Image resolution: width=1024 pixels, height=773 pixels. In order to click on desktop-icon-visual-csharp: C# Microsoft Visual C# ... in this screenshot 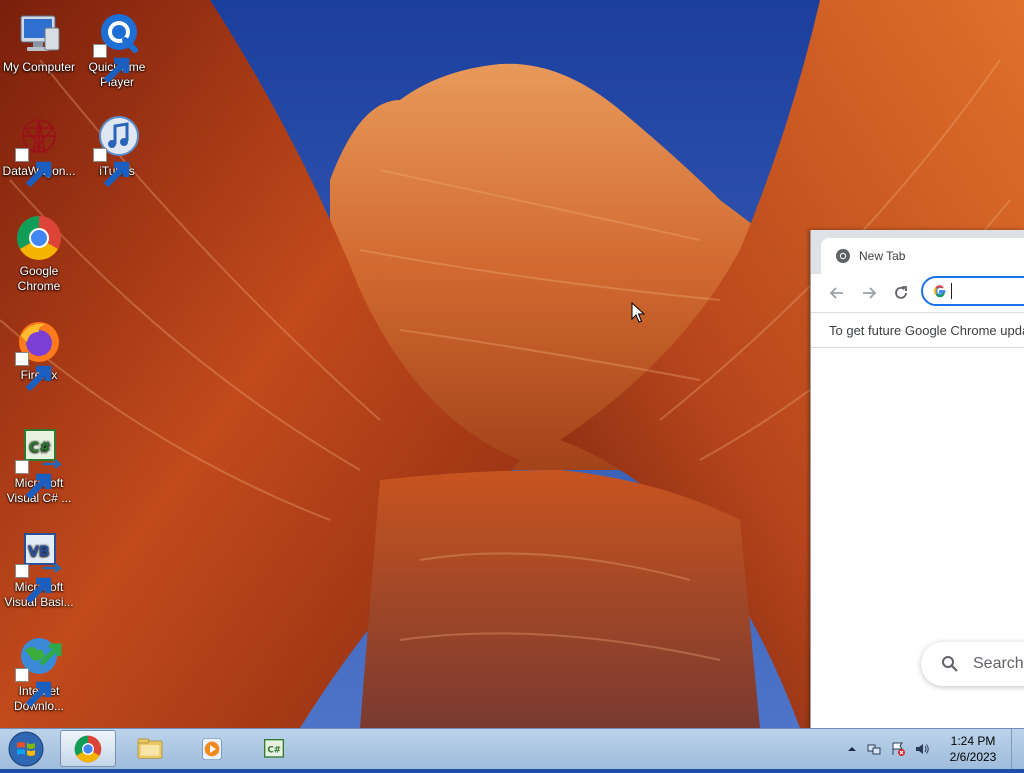, I will do `click(39, 466)`.